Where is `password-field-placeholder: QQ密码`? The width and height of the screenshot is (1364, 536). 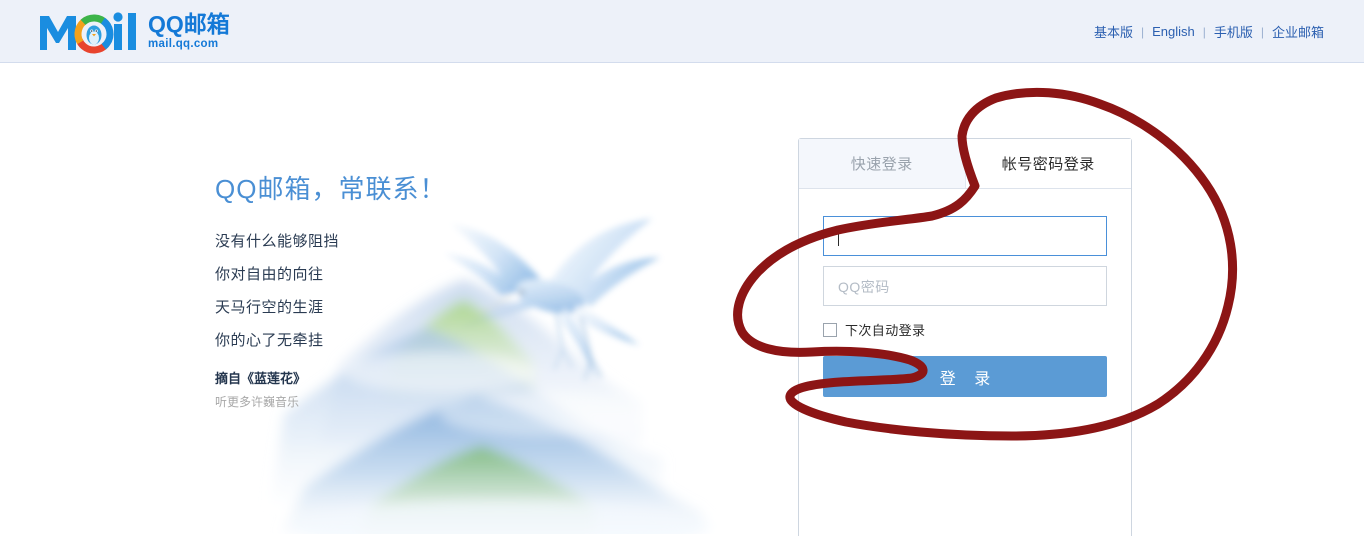 password-field-placeholder: QQ密码 is located at coordinates (864, 287).